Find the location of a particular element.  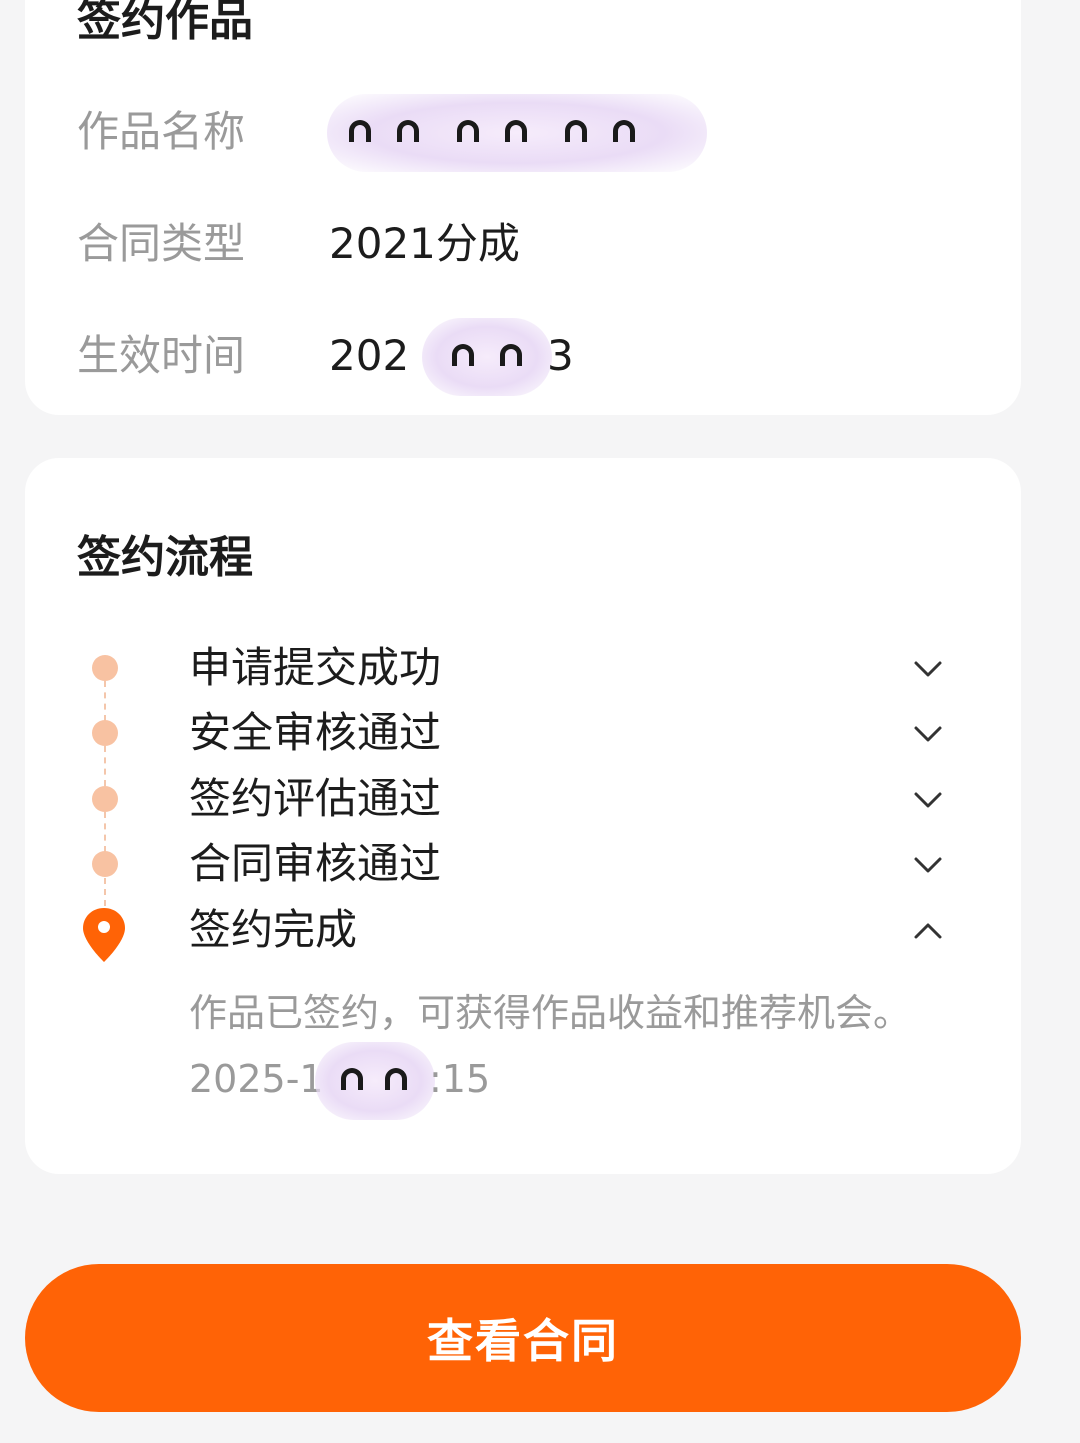

section-title: 签约流程 is located at coordinates (165, 557).